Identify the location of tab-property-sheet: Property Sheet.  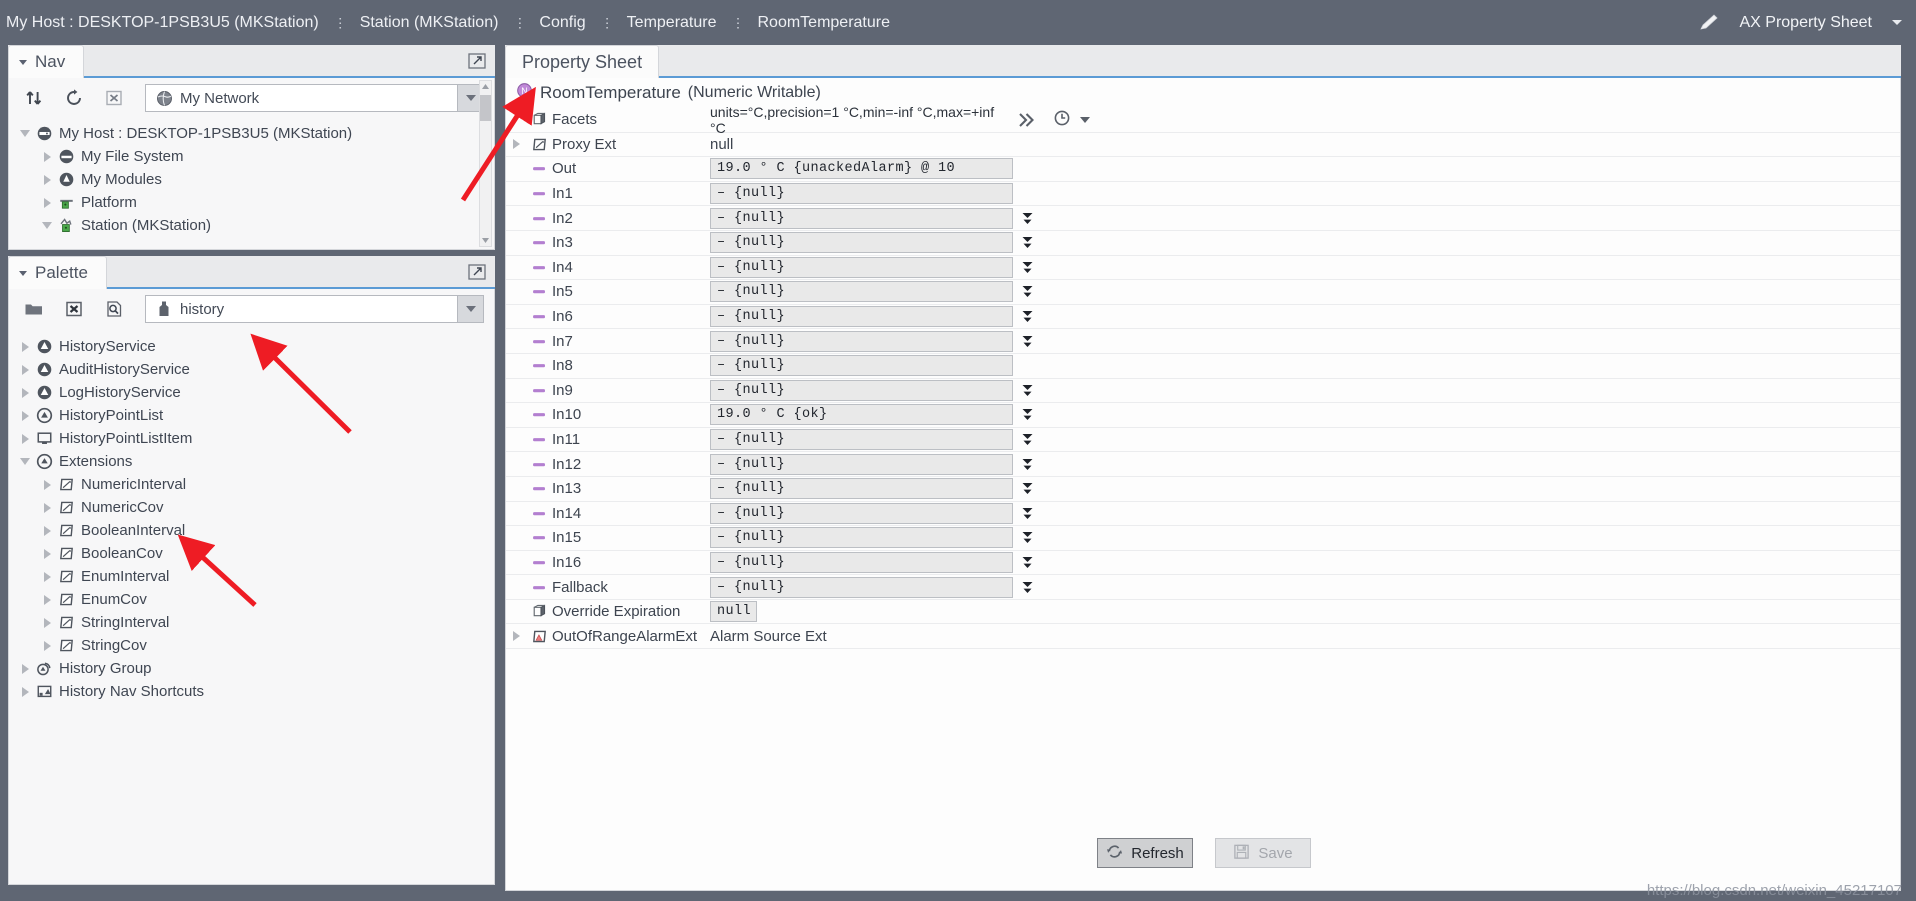
(582, 61).